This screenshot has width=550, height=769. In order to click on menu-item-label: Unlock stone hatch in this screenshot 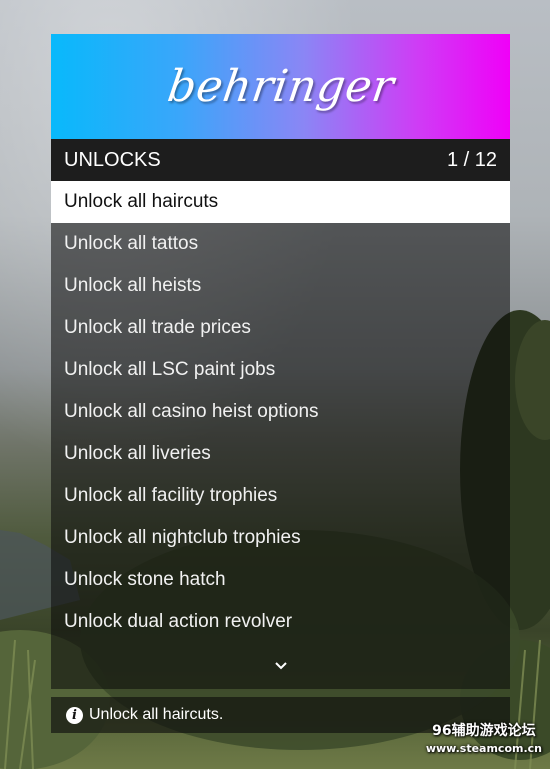, I will do `click(145, 579)`.